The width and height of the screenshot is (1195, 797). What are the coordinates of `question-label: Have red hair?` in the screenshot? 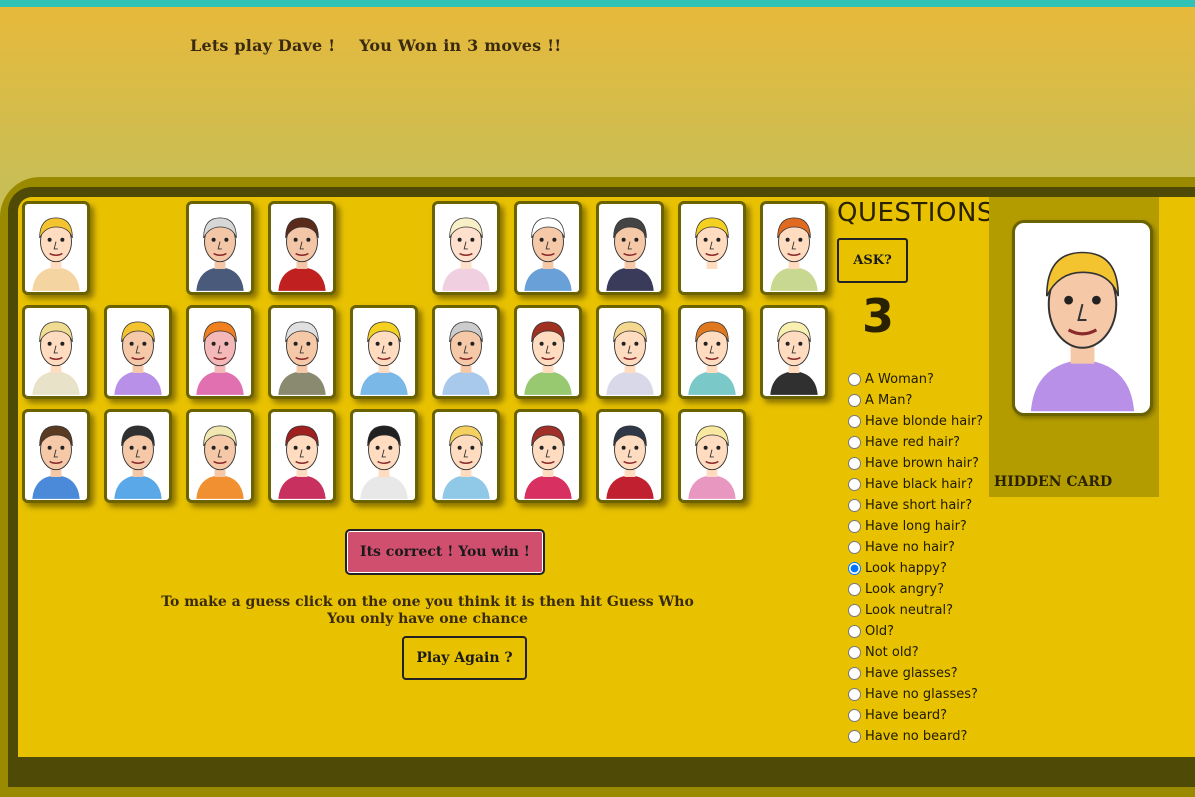 It's located at (913, 442).